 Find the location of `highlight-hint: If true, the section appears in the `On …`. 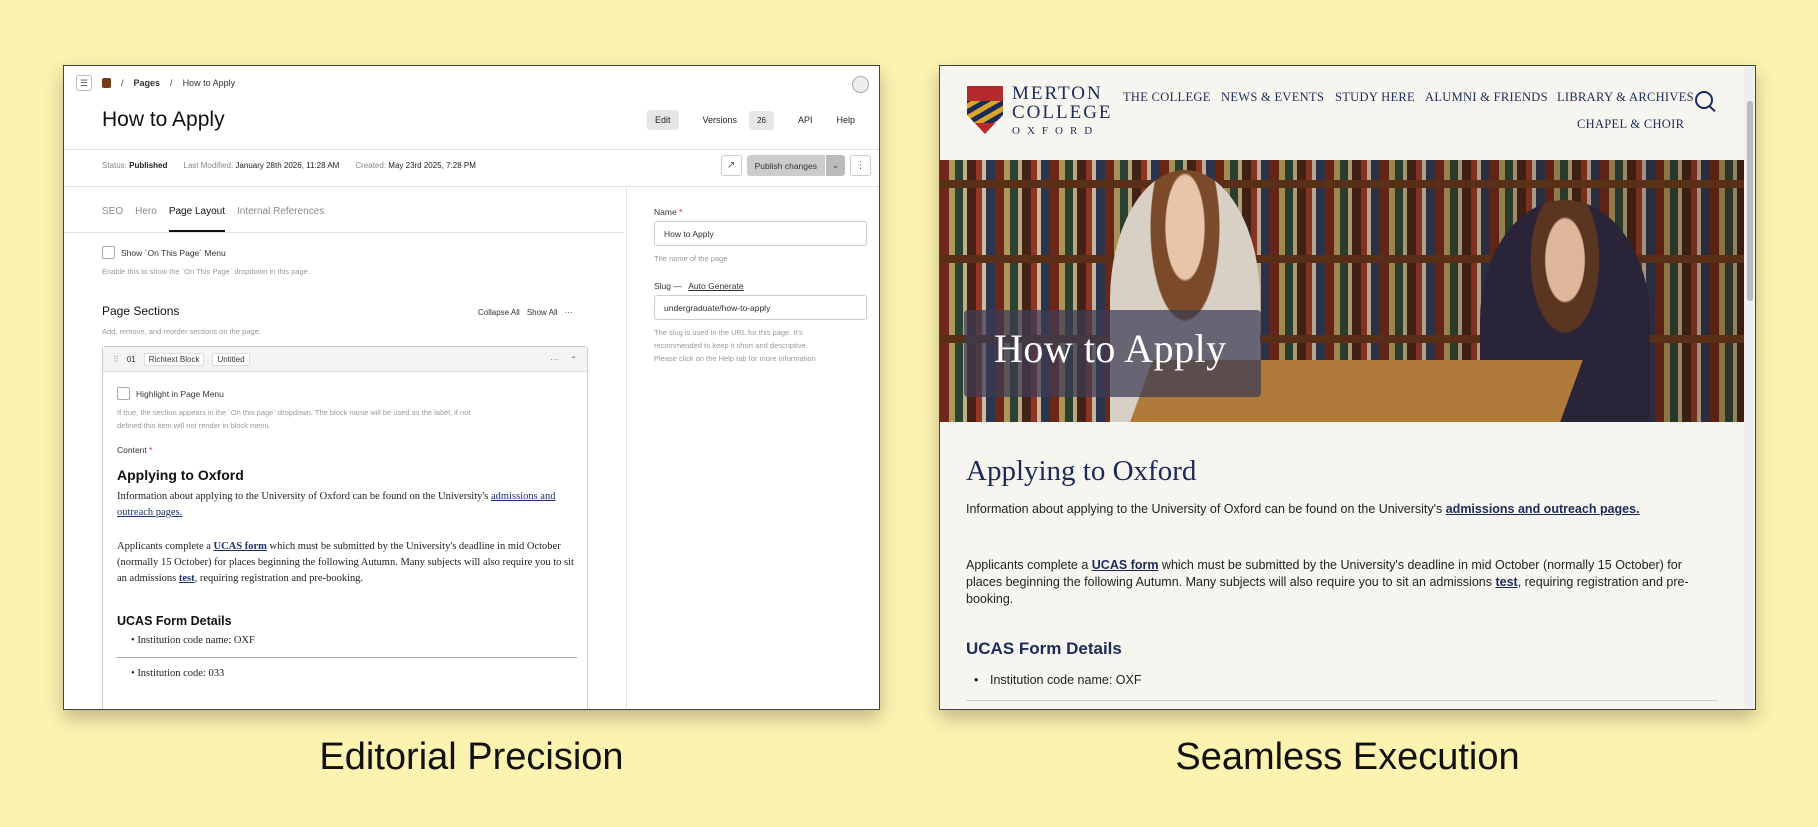

highlight-hint: If true, the section appears in the `On … is located at coordinates (293, 419).